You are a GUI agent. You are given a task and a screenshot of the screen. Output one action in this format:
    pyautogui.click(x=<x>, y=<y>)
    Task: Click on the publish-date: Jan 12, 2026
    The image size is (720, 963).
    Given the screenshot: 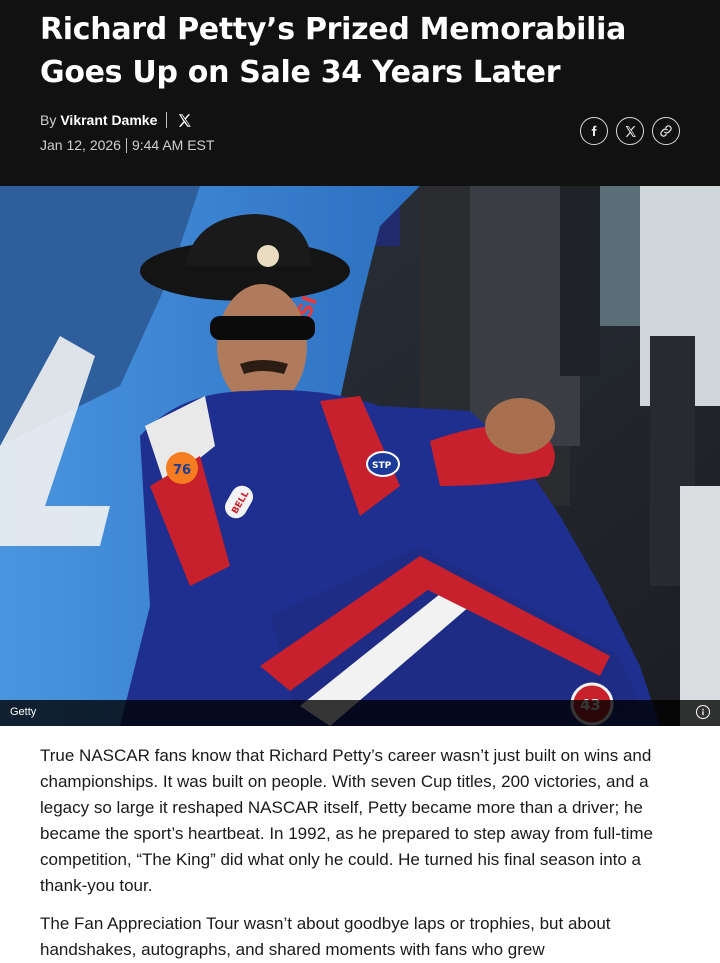 What is the action you would take?
    pyautogui.click(x=80, y=145)
    